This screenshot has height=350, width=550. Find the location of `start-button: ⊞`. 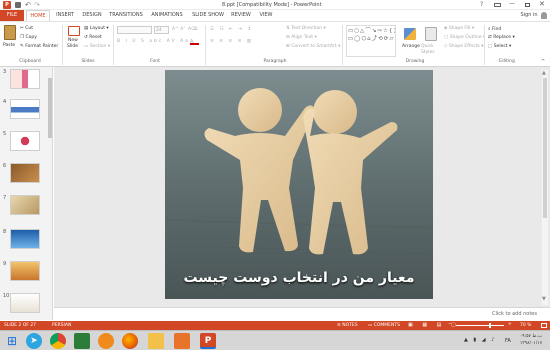

start-button: ⊞ is located at coordinates (12, 341).